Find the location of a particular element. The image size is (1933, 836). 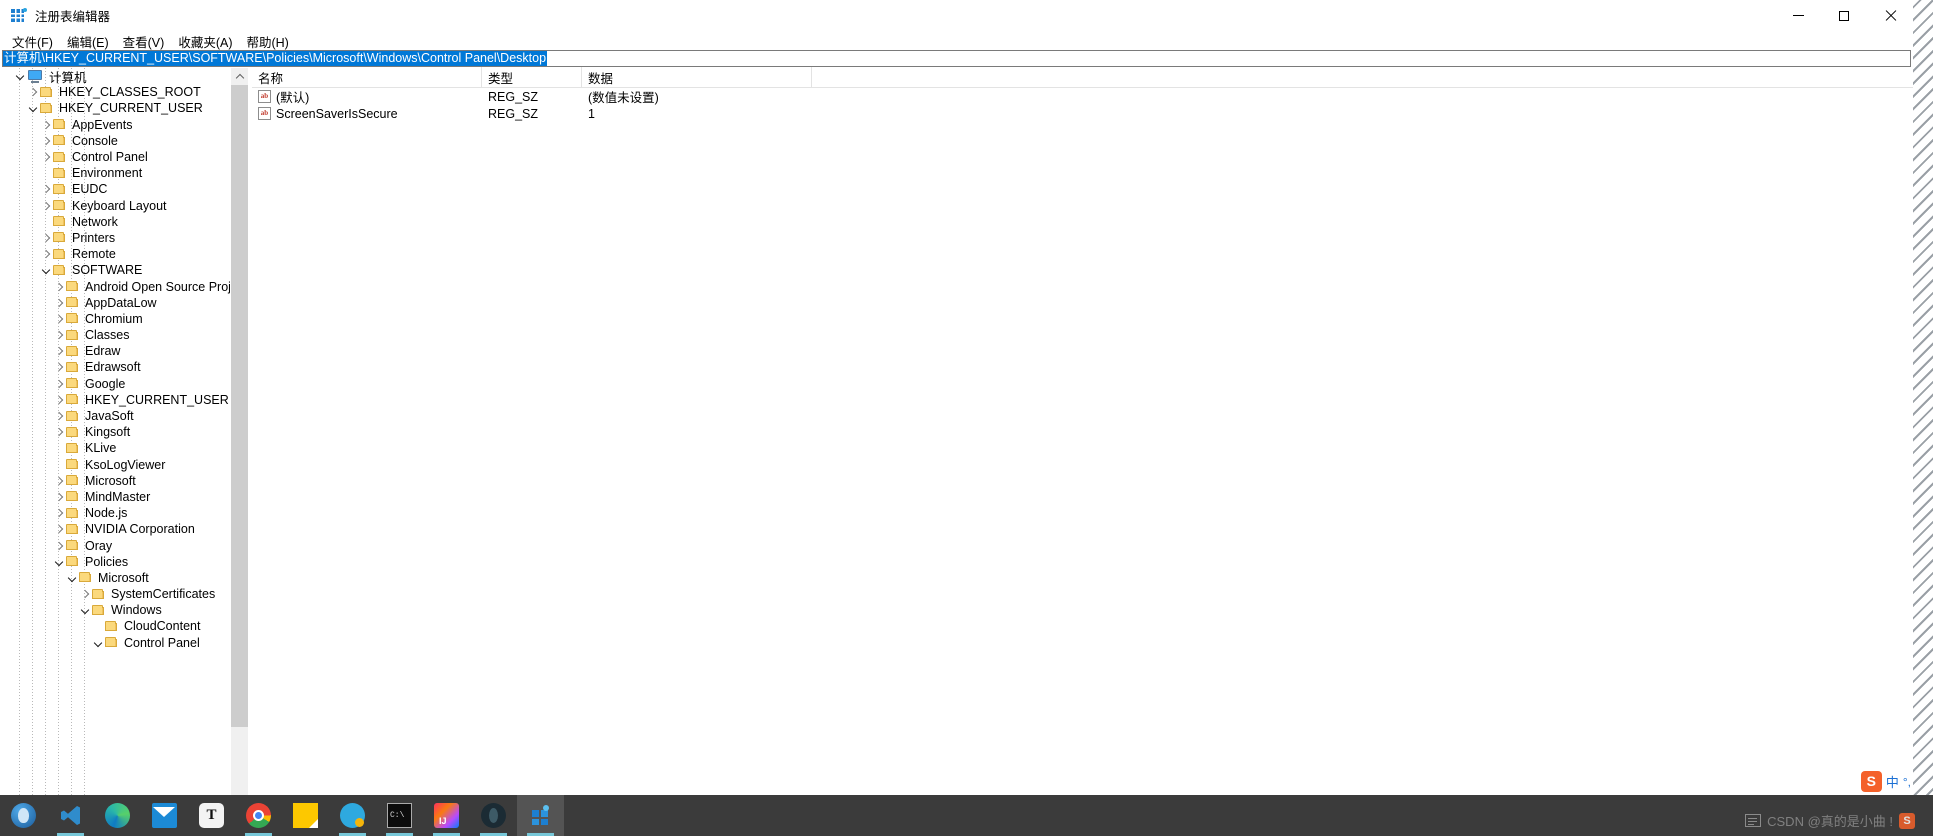

taskbar-steam-button is located at coordinates (23, 815).